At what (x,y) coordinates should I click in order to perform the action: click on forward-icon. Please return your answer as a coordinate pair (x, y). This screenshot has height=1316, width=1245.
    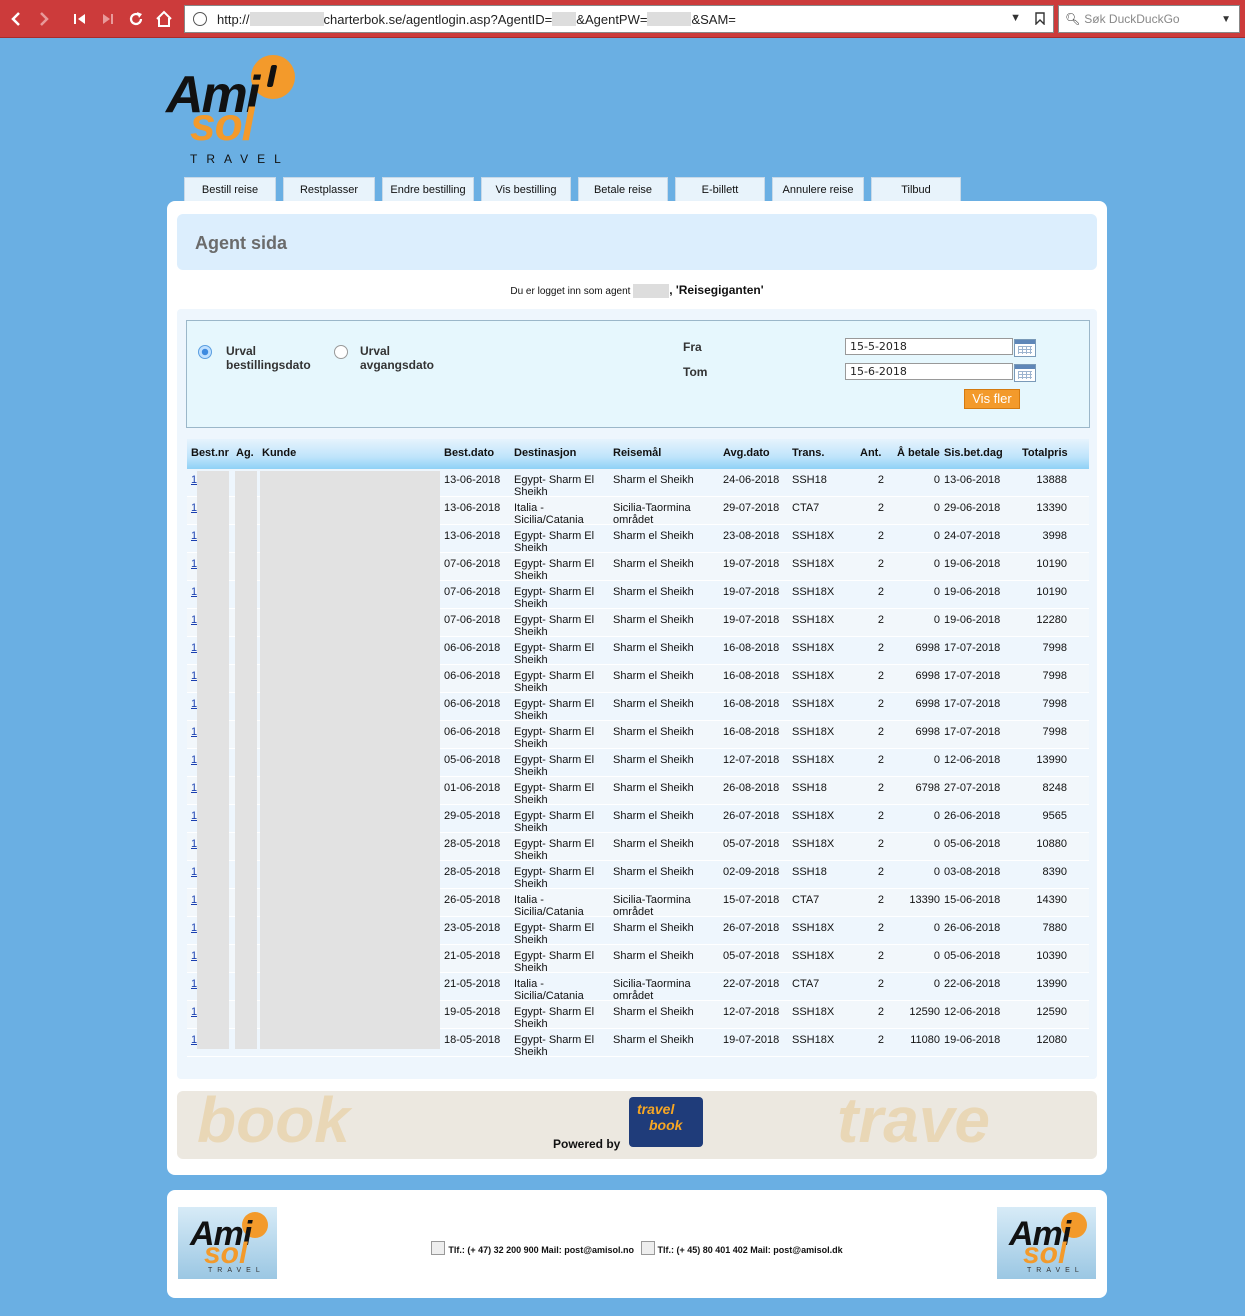
    Looking at the image, I should click on (44, 19).